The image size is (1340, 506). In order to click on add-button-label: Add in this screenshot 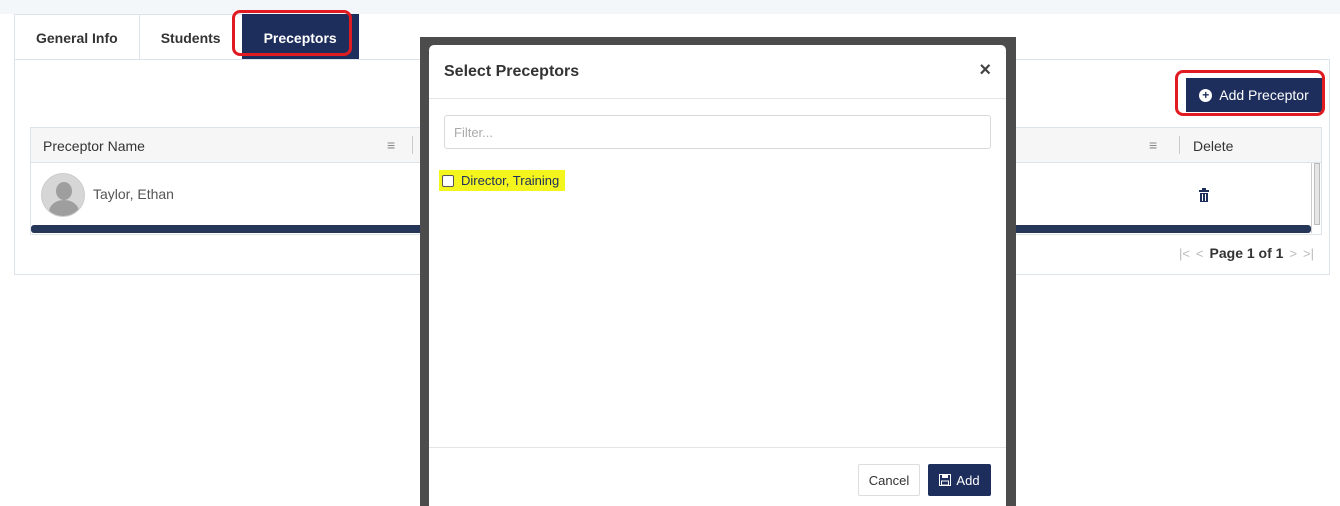, I will do `click(968, 480)`.